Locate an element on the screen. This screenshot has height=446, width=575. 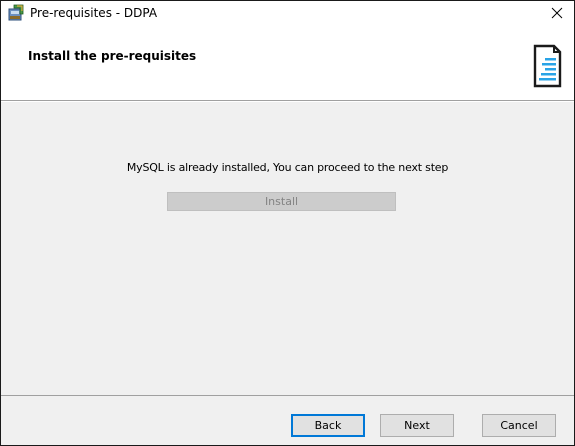
window-title: Pre-requisites - DDPA is located at coordinates (94, 13).